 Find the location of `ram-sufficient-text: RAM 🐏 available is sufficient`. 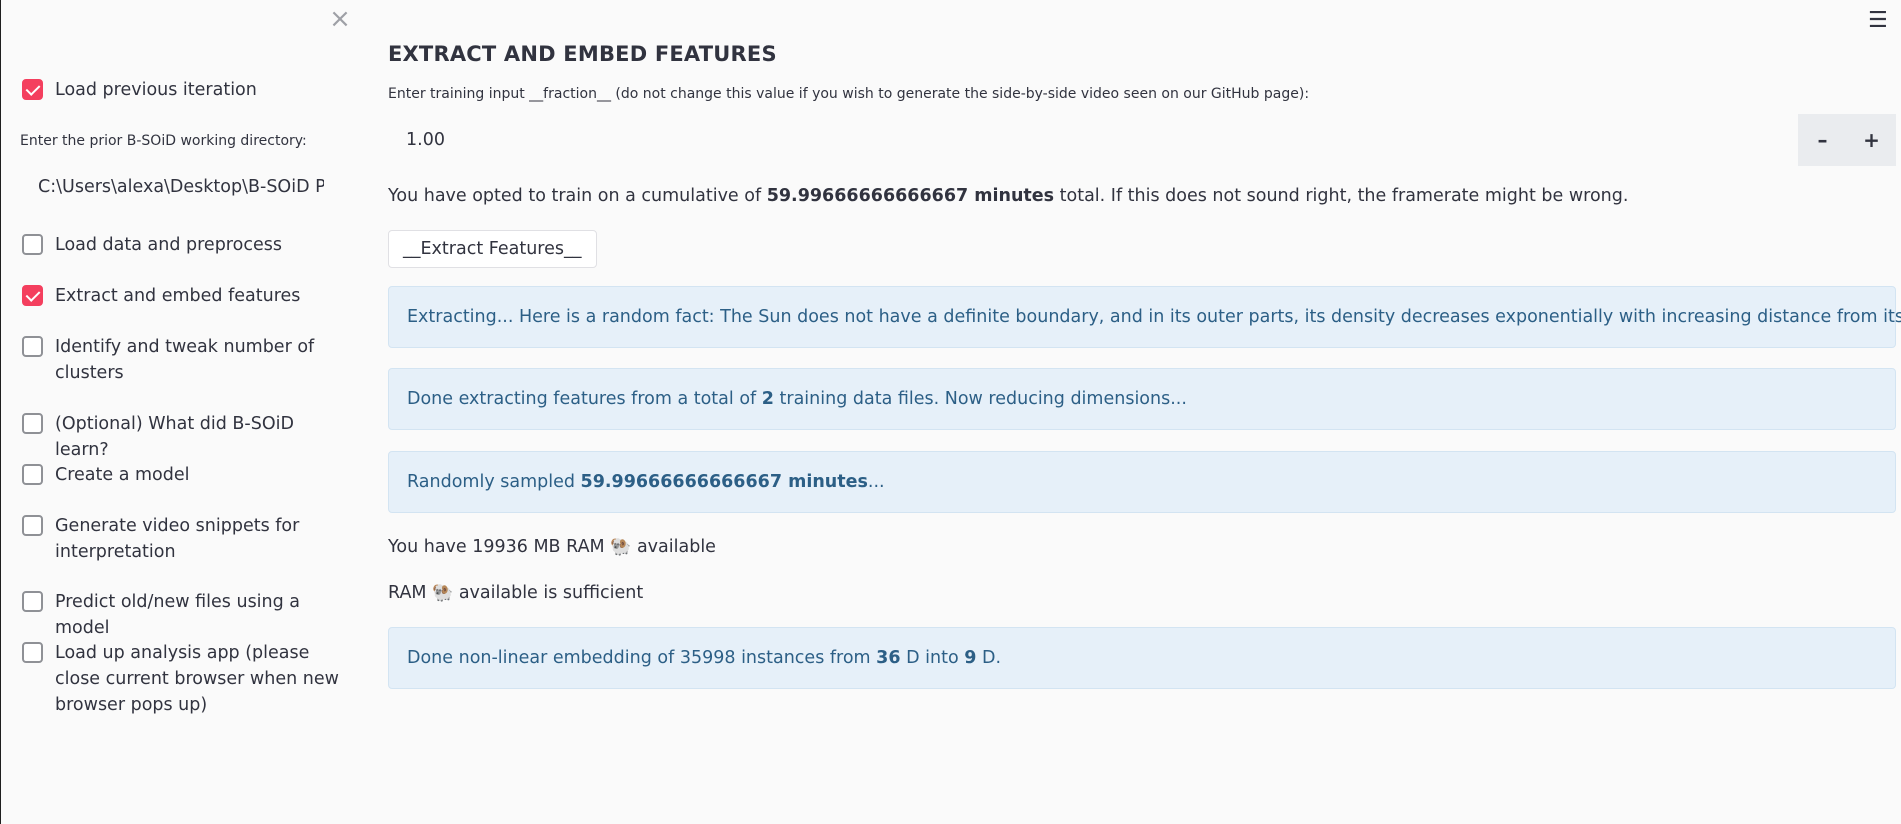

ram-sufficient-text: RAM 🐏 available is sufficient is located at coordinates (515, 593).